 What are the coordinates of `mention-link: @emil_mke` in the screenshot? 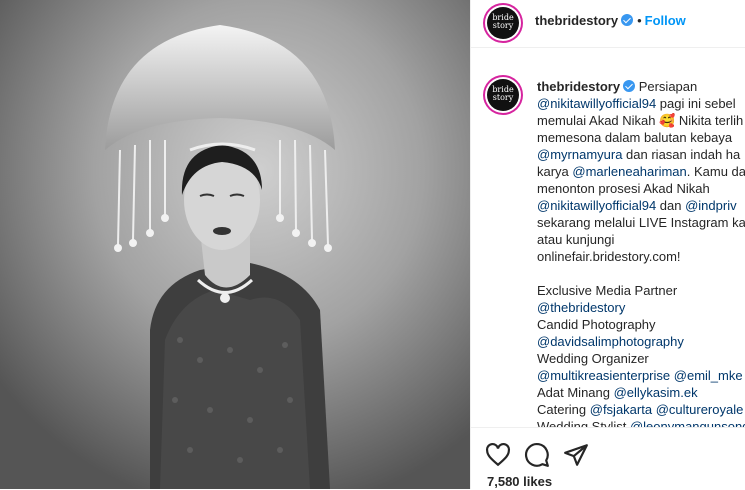 It's located at (708, 375).